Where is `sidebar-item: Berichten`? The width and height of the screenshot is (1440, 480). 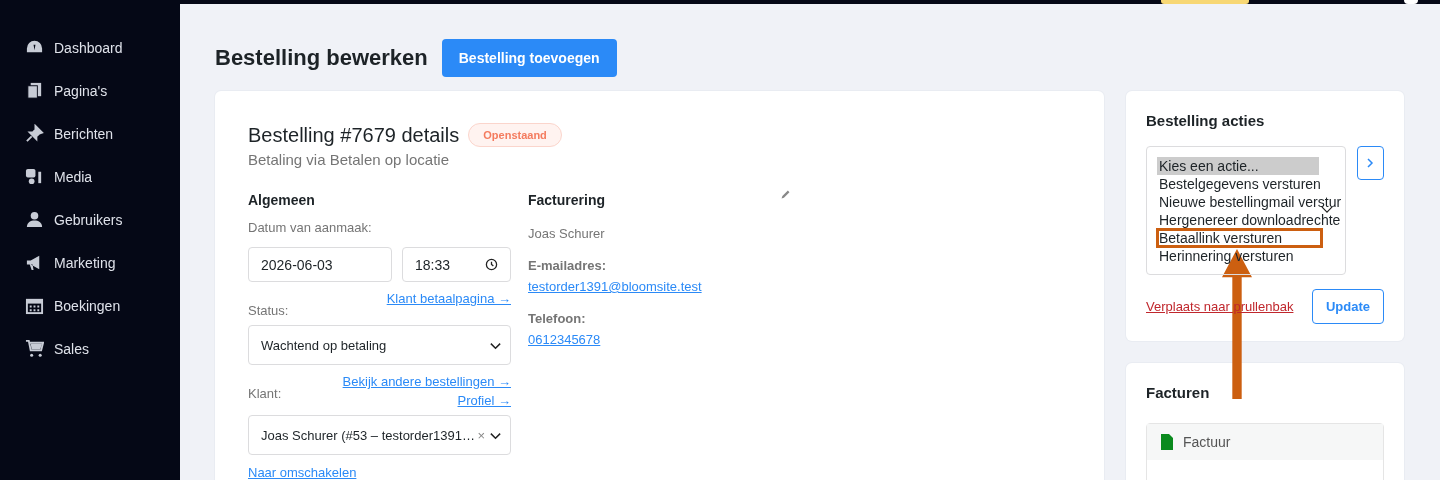 sidebar-item: Berichten is located at coordinates (90, 133).